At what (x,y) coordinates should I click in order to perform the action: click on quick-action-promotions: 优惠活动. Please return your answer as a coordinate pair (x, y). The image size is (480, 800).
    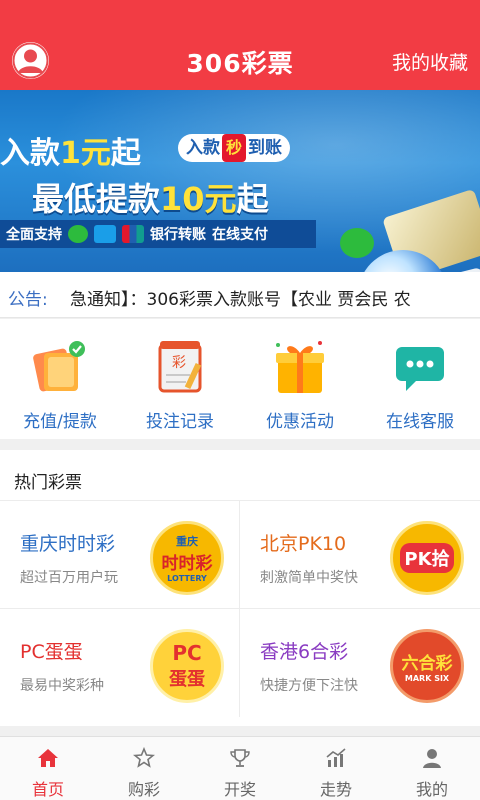
    Looking at the image, I should click on (300, 379).